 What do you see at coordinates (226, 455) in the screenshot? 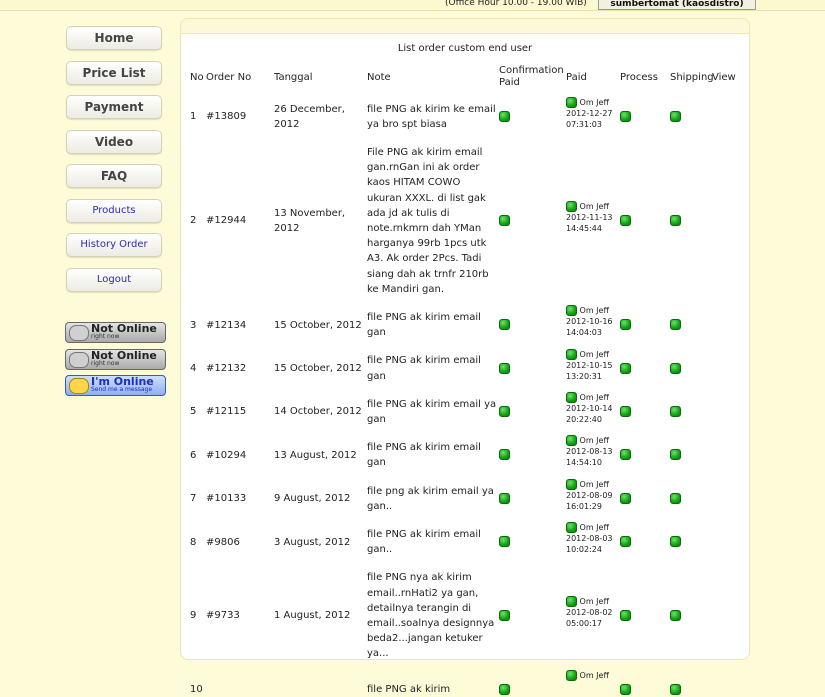
I see `order-number: #10294` at bounding box center [226, 455].